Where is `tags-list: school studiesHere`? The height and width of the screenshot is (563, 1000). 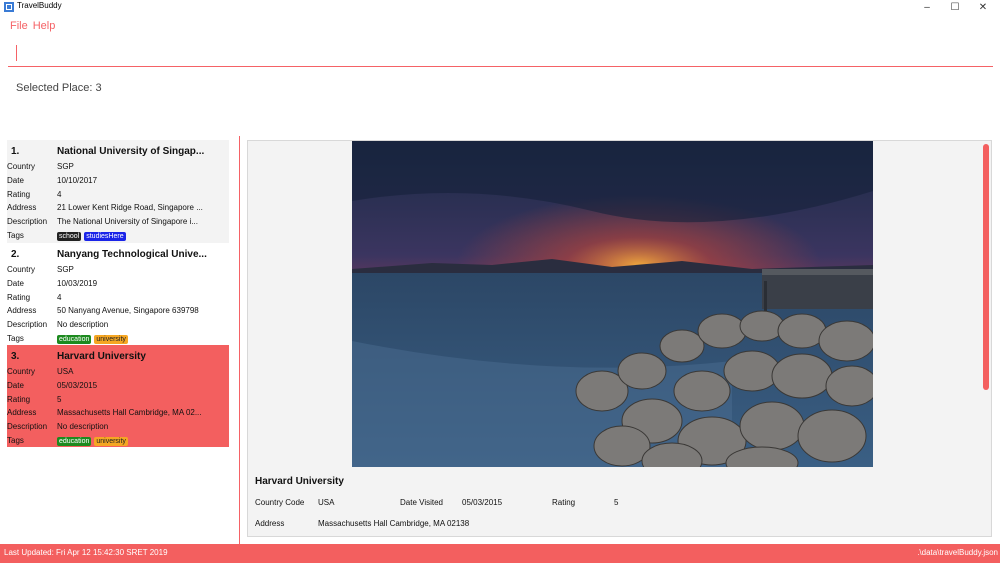
tags-list: school studiesHere is located at coordinates (142, 236).